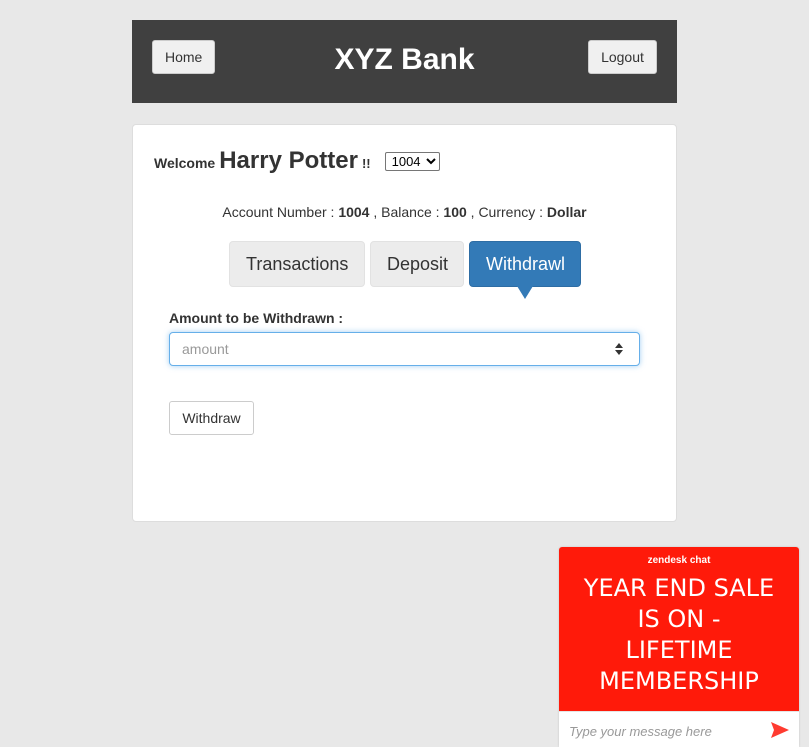  Describe the element at coordinates (211, 418) in the screenshot. I see `withdraw-button: Withdraw` at that location.